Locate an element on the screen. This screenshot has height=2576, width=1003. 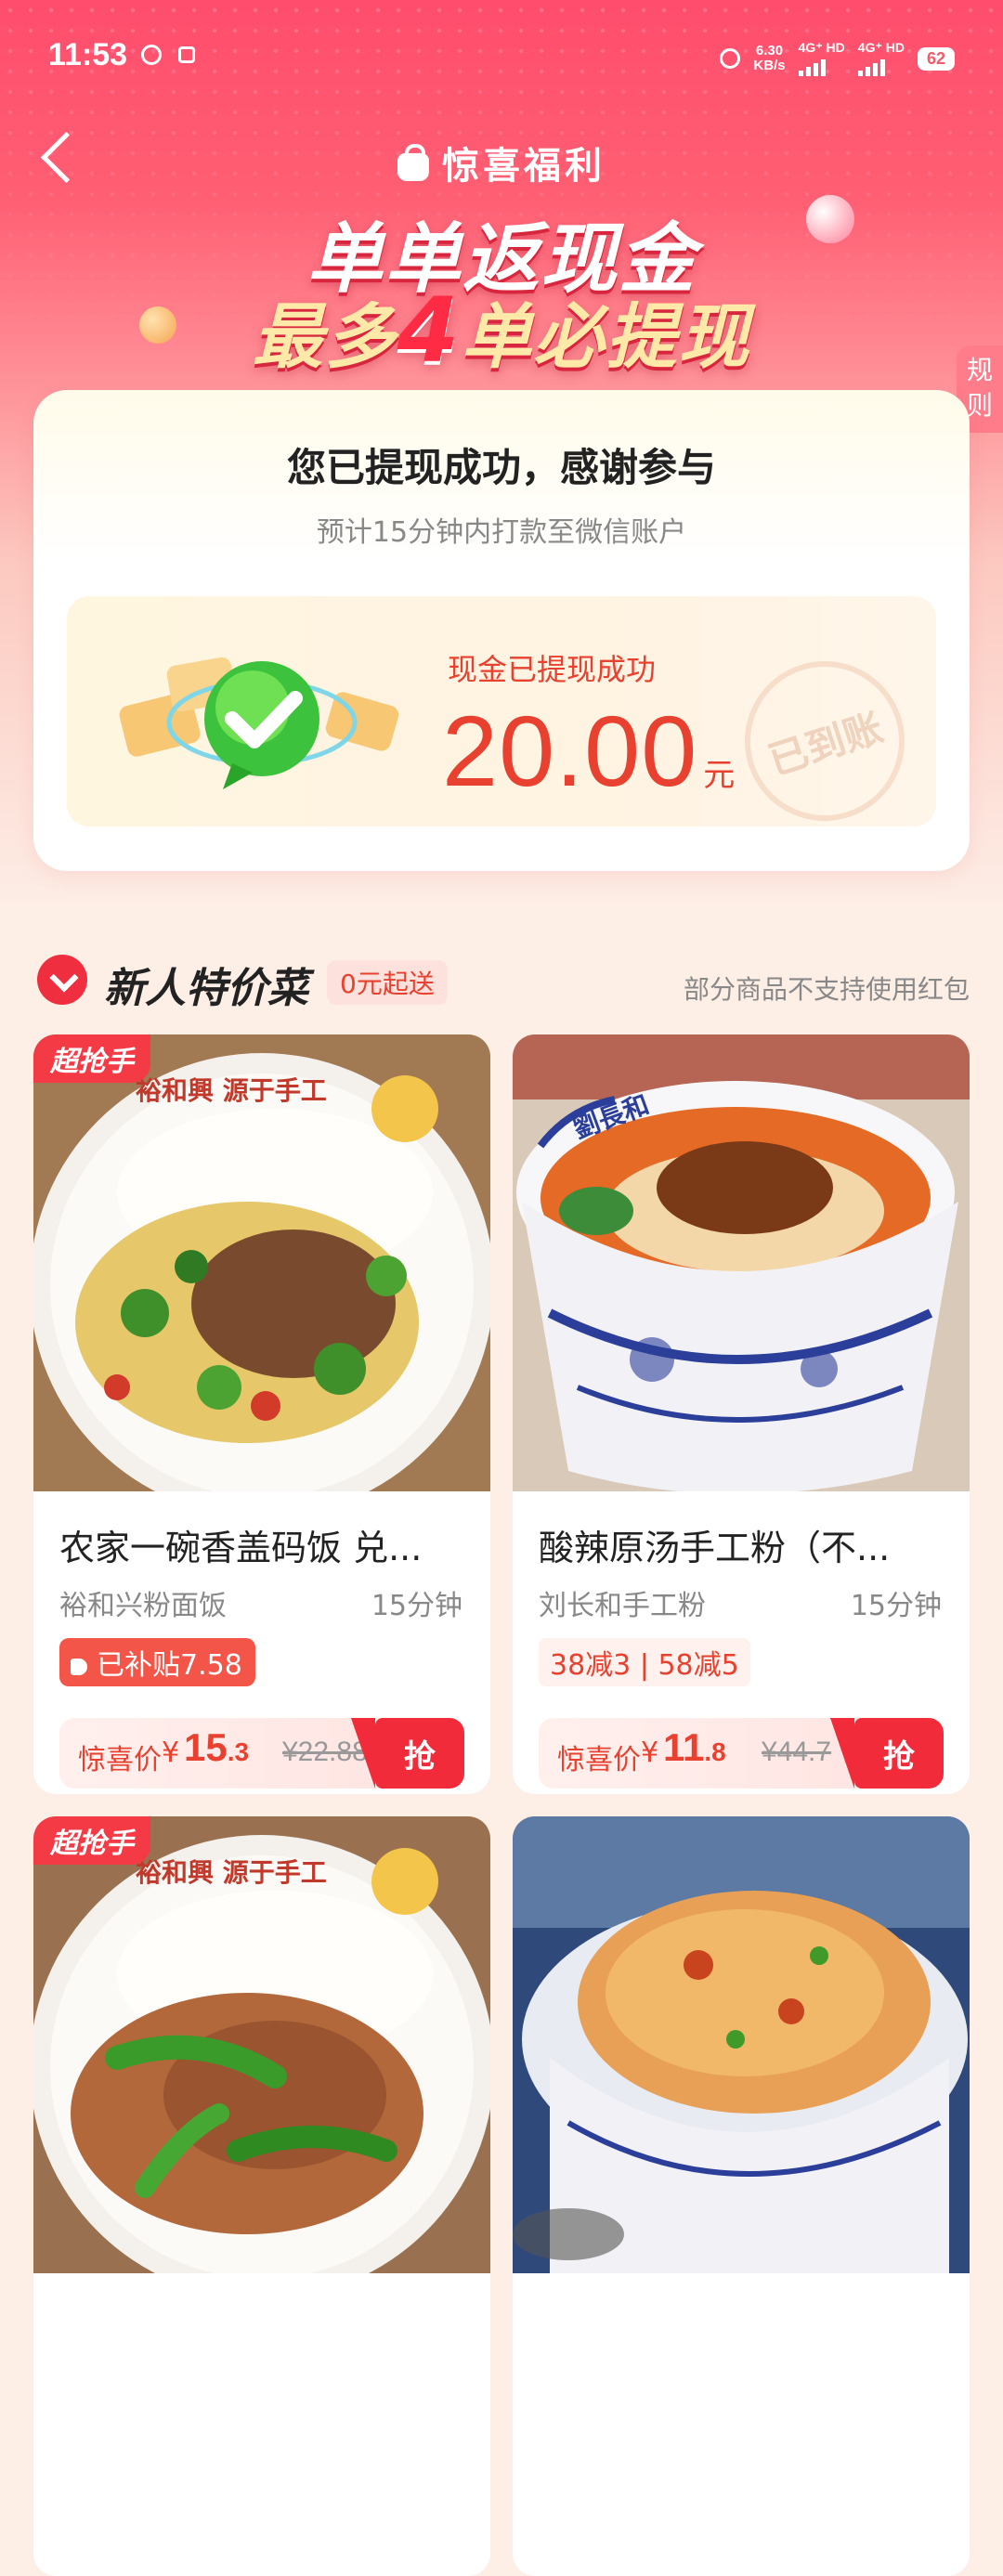
food-photo-rice-beef: 裕和興 源于手工 is located at coordinates (262, 1262).